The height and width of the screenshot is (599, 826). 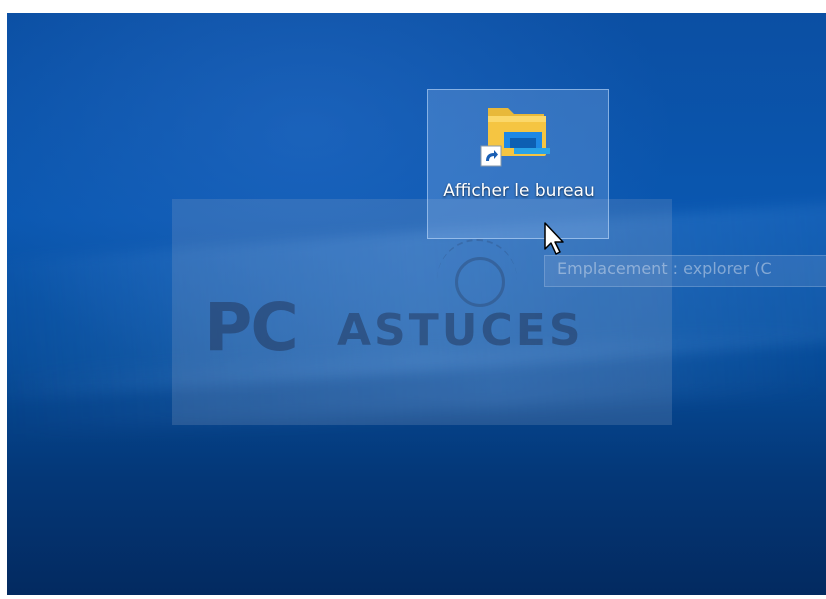 What do you see at coordinates (460, 330) in the screenshot?
I see `watermark-brand-astuces: ASTUCES` at bounding box center [460, 330].